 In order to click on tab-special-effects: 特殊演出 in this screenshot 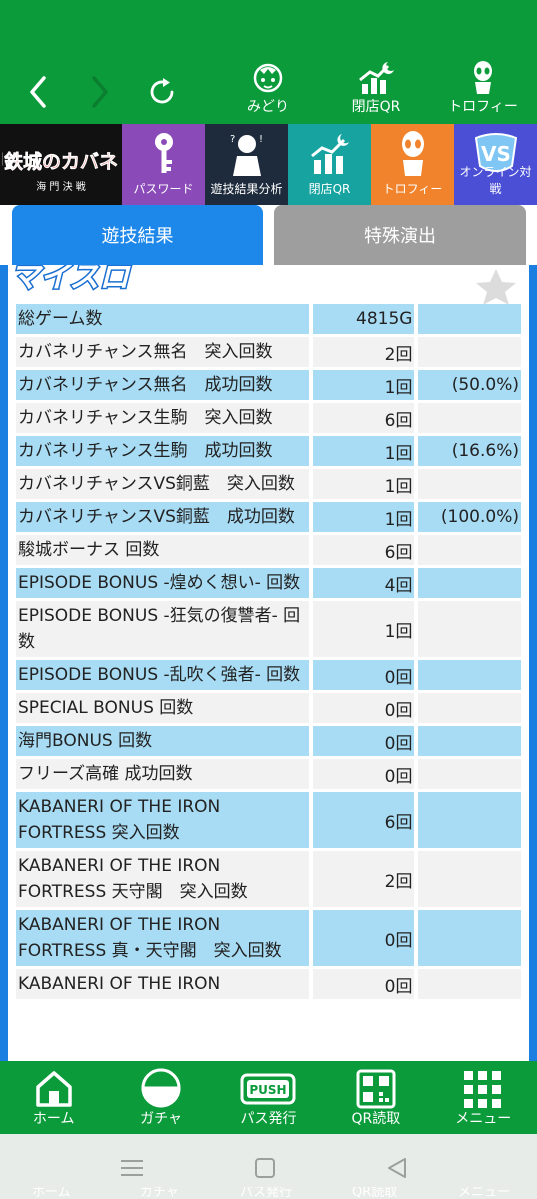, I will do `click(400, 235)`.